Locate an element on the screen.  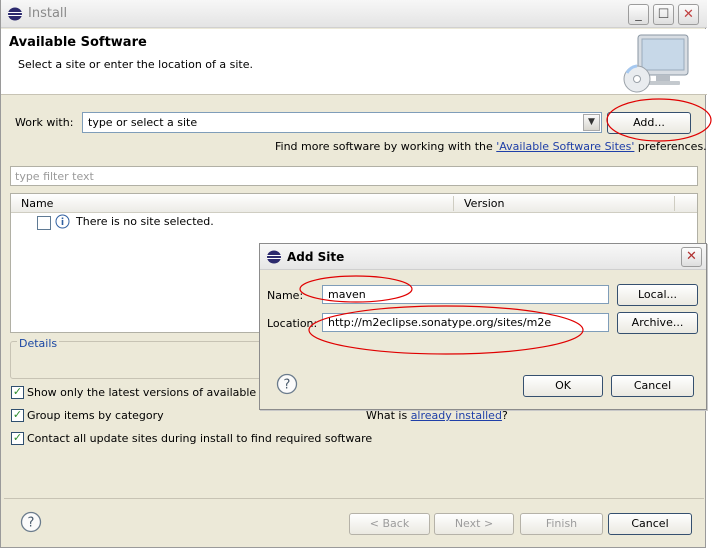
location-label: Location: is located at coordinates (292, 323).